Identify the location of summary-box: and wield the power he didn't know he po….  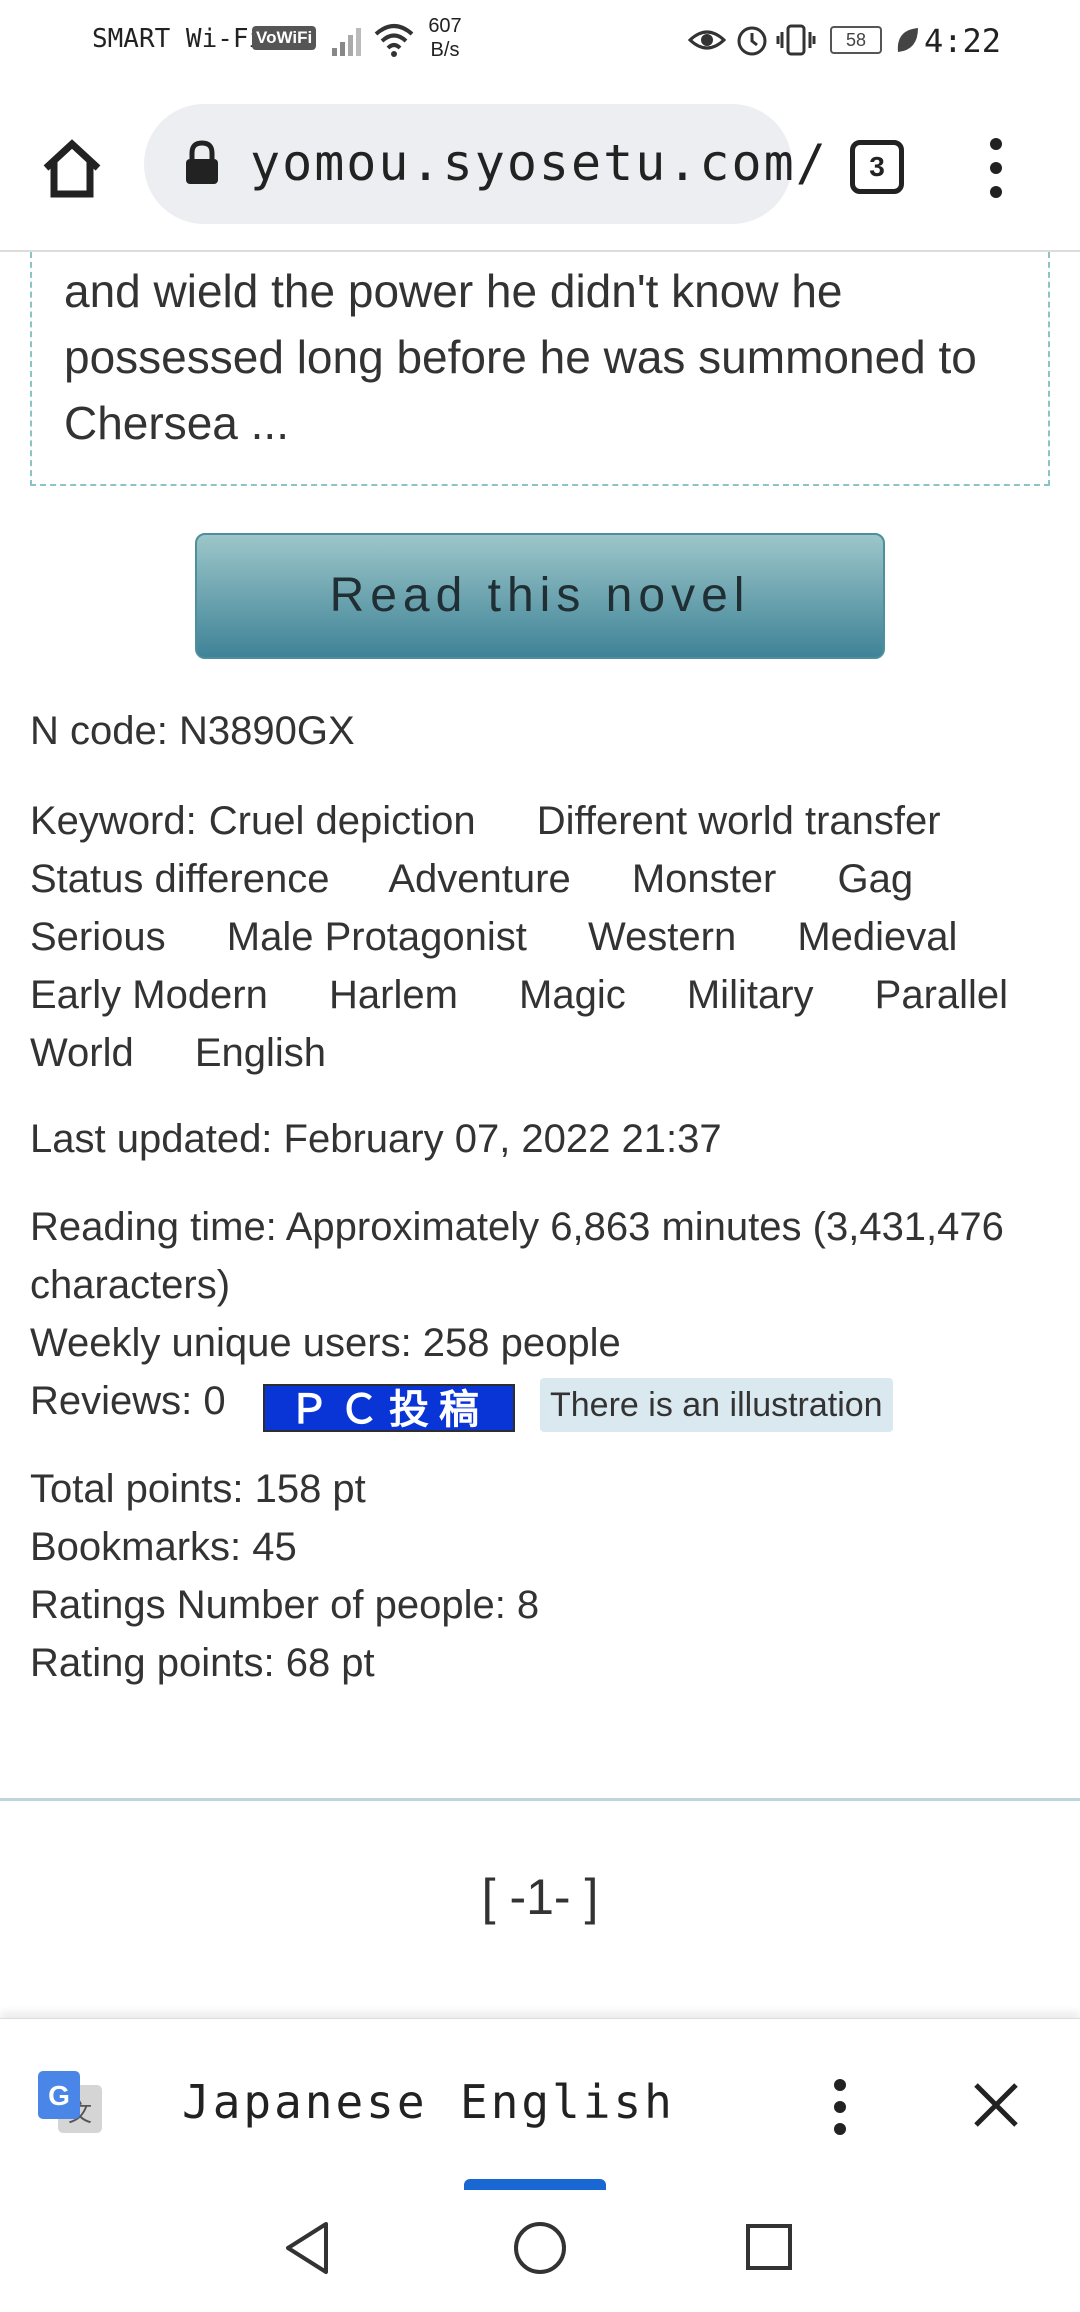
(540, 369).